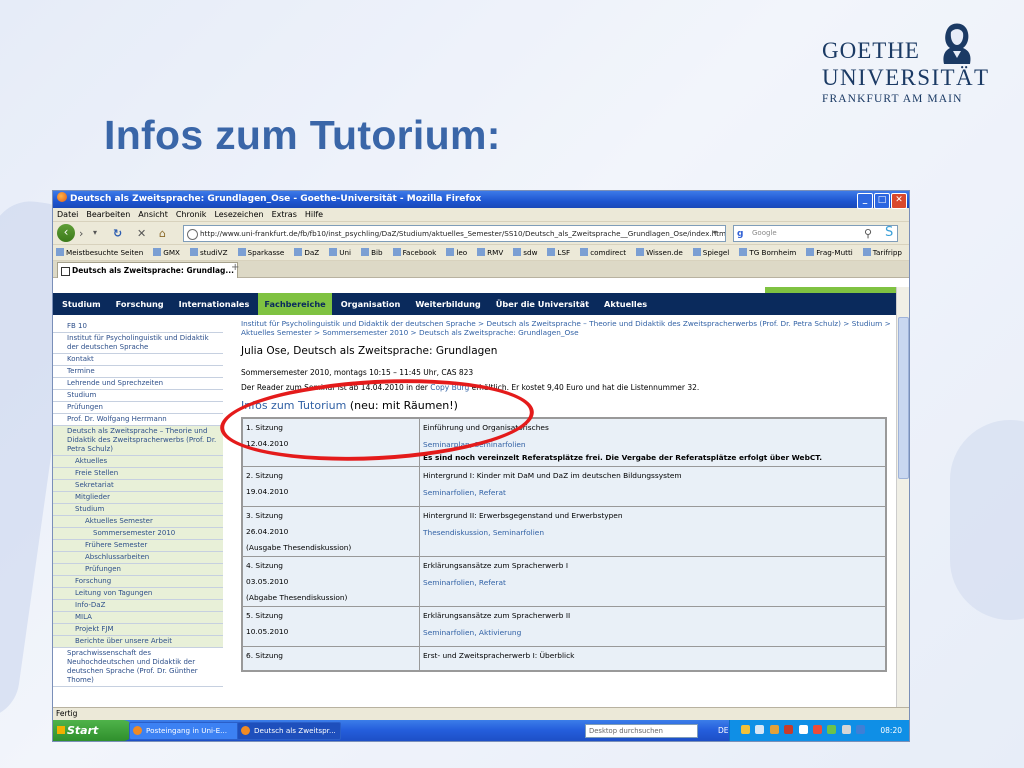  I want to click on desktop-search-input: Desktop durchsuchen, so click(641, 731).